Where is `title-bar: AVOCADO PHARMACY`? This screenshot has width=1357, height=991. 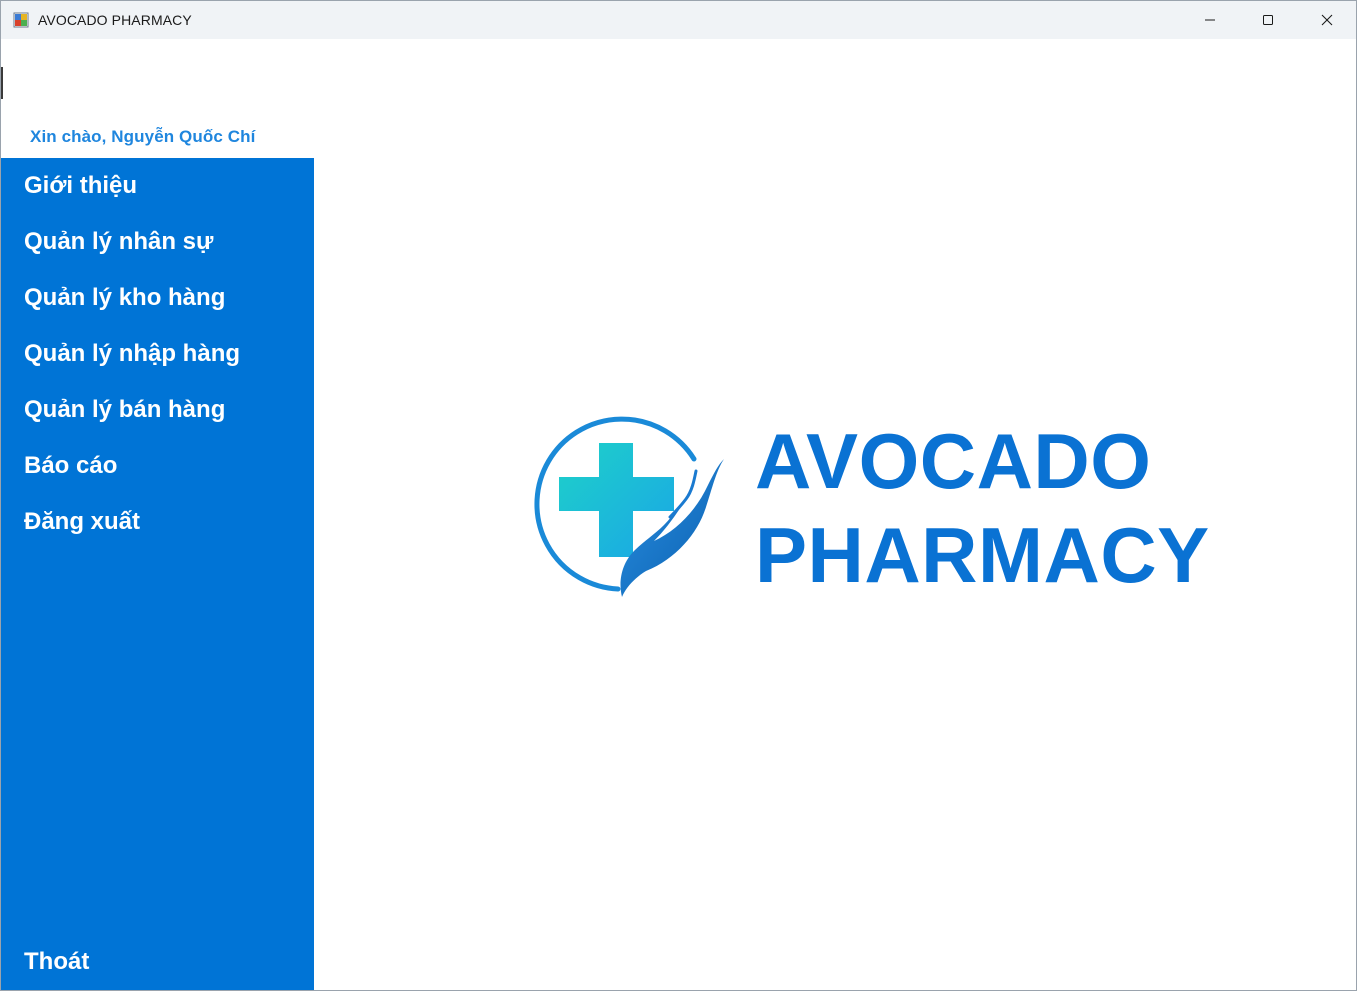 title-bar: AVOCADO PHARMACY is located at coordinates (678, 20).